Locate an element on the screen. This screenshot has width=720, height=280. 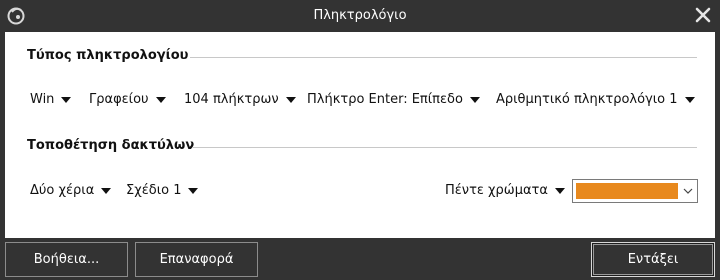
window-title: Πληκτρολόγιο is located at coordinates (360, 15).